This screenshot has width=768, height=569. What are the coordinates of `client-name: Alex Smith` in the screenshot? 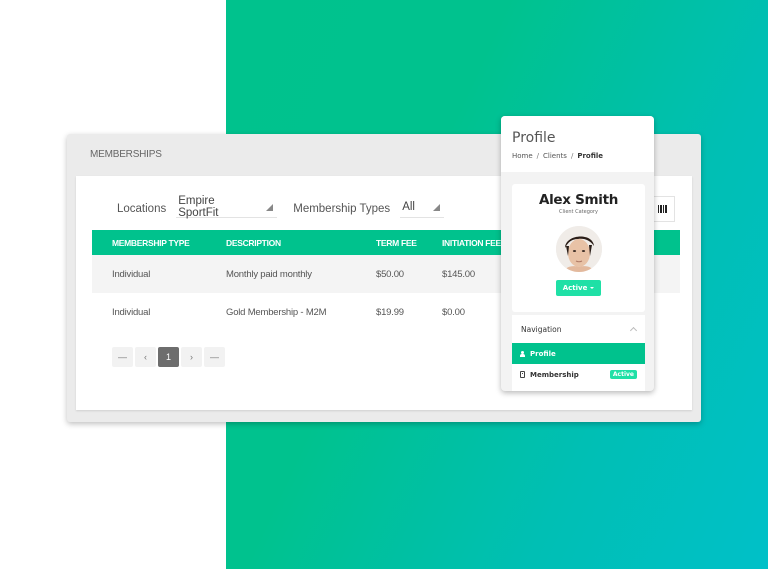 It's located at (578, 200).